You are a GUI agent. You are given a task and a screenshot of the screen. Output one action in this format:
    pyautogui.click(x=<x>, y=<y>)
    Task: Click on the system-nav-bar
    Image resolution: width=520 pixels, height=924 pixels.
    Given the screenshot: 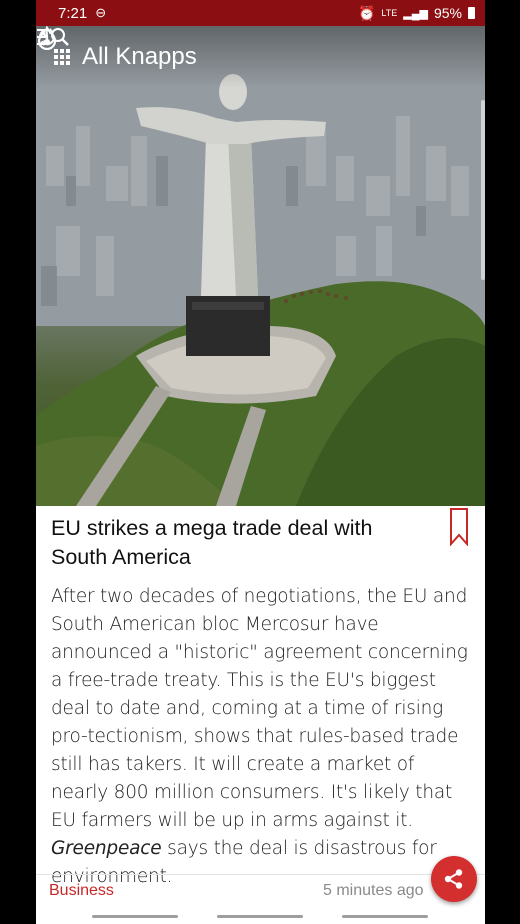 What is the action you would take?
    pyautogui.click(x=260, y=916)
    